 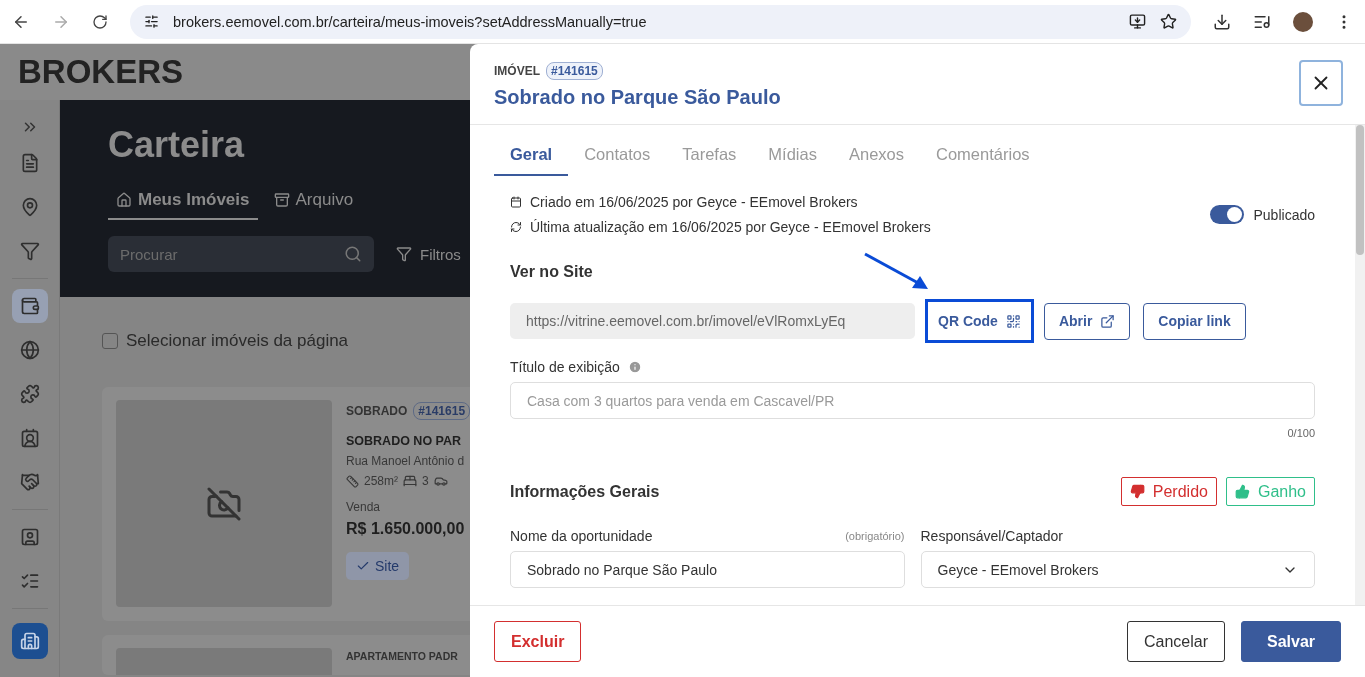 I want to click on puzzle-icon, so click(x=29, y=394).